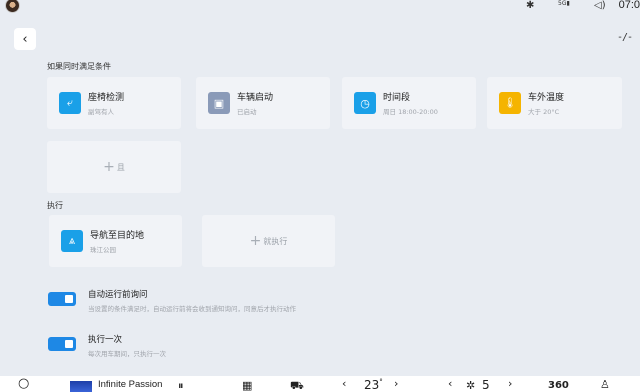 The height and width of the screenshot is (392, 640). What do you see at coordinates (62, 344) in the screenshot?
I see `run-once-toggle` at bounding box center [62, 344].